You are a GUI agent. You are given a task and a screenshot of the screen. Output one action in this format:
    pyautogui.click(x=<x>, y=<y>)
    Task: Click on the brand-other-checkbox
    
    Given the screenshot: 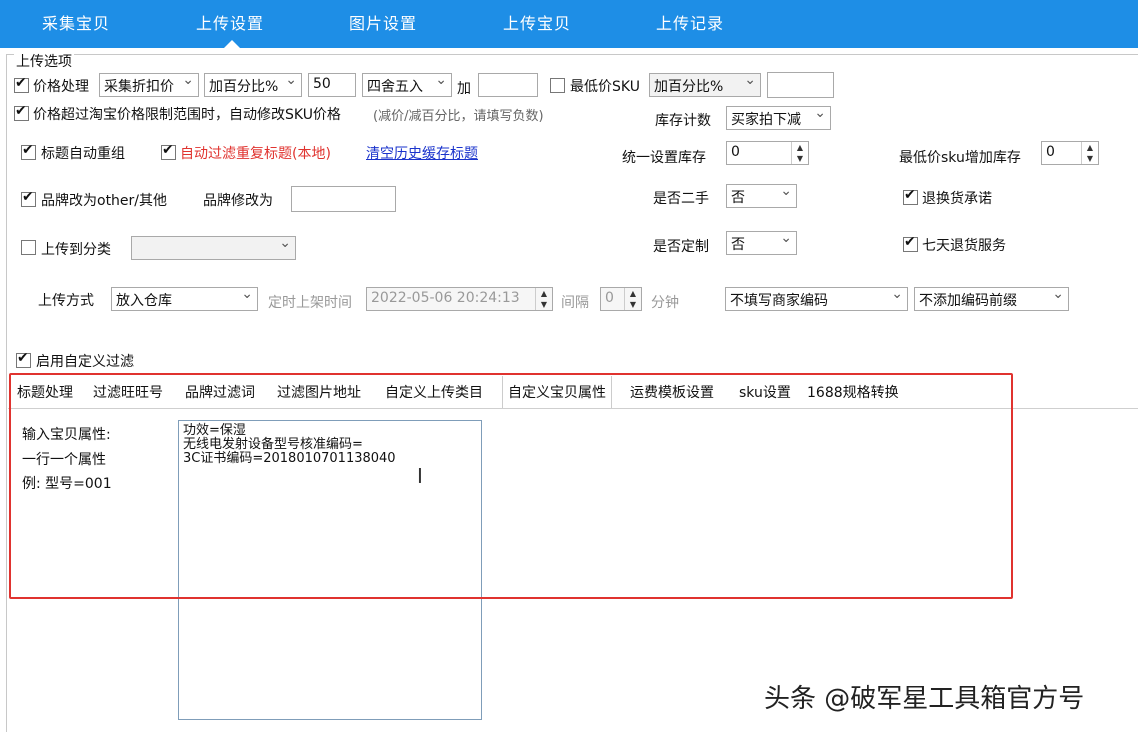 What is the action you would take?
    pyautogui.click(x=28, y=198)
    